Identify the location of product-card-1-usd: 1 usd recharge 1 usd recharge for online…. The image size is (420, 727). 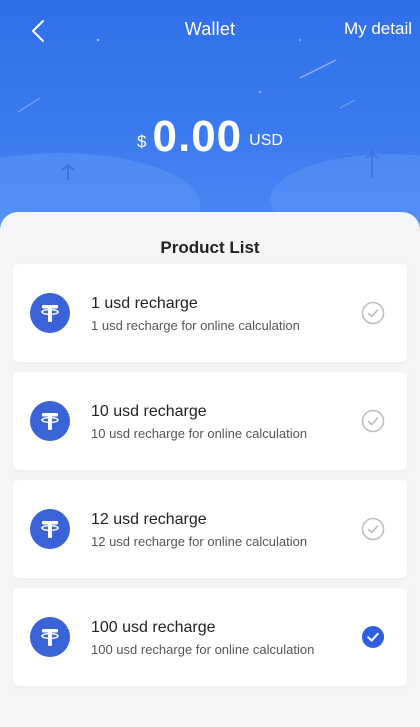
(210, 313).